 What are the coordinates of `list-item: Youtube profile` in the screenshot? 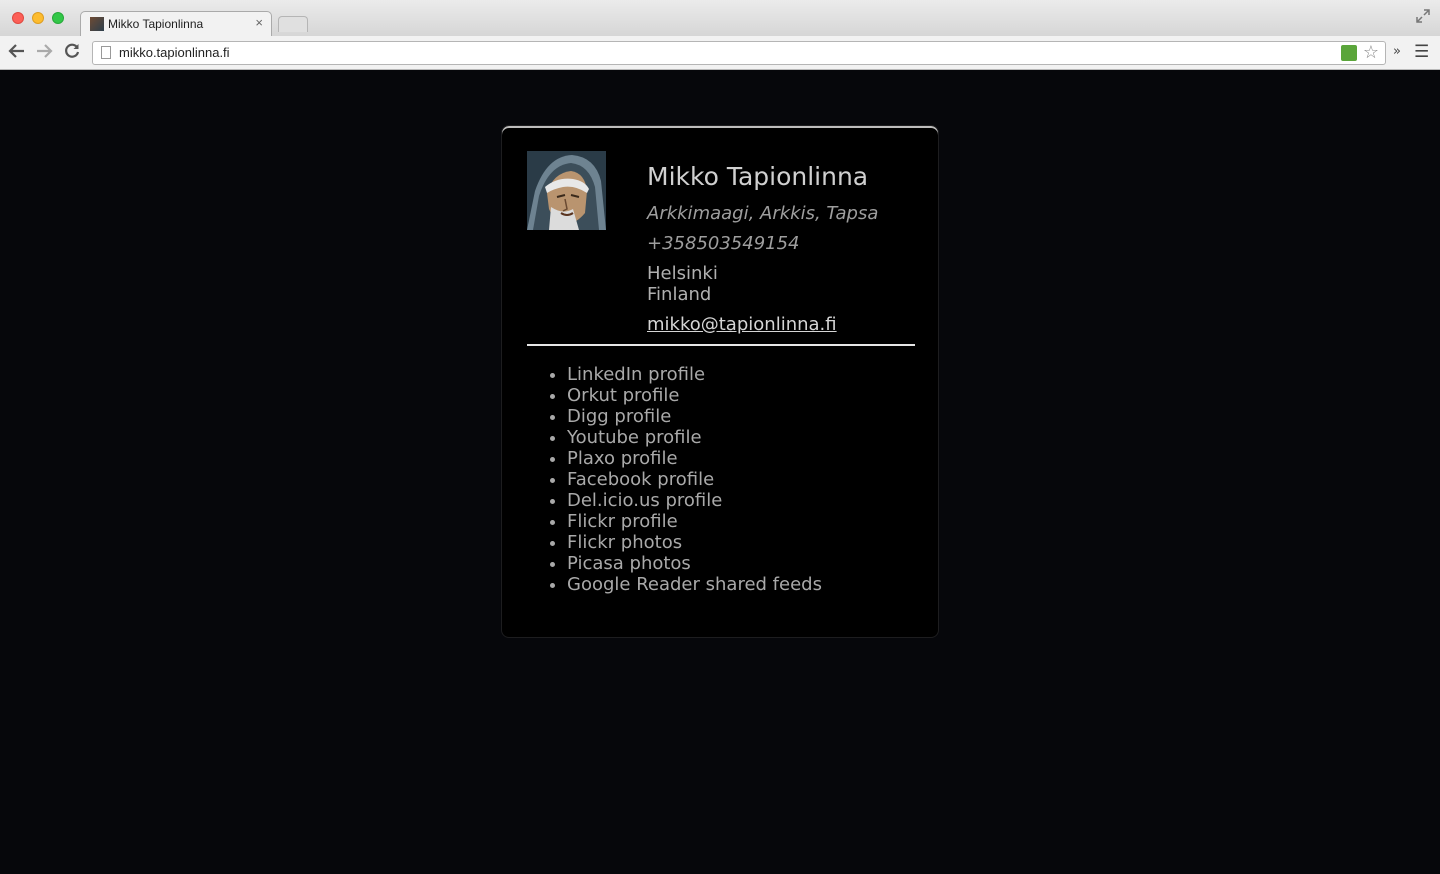 It's located at (694, 437).